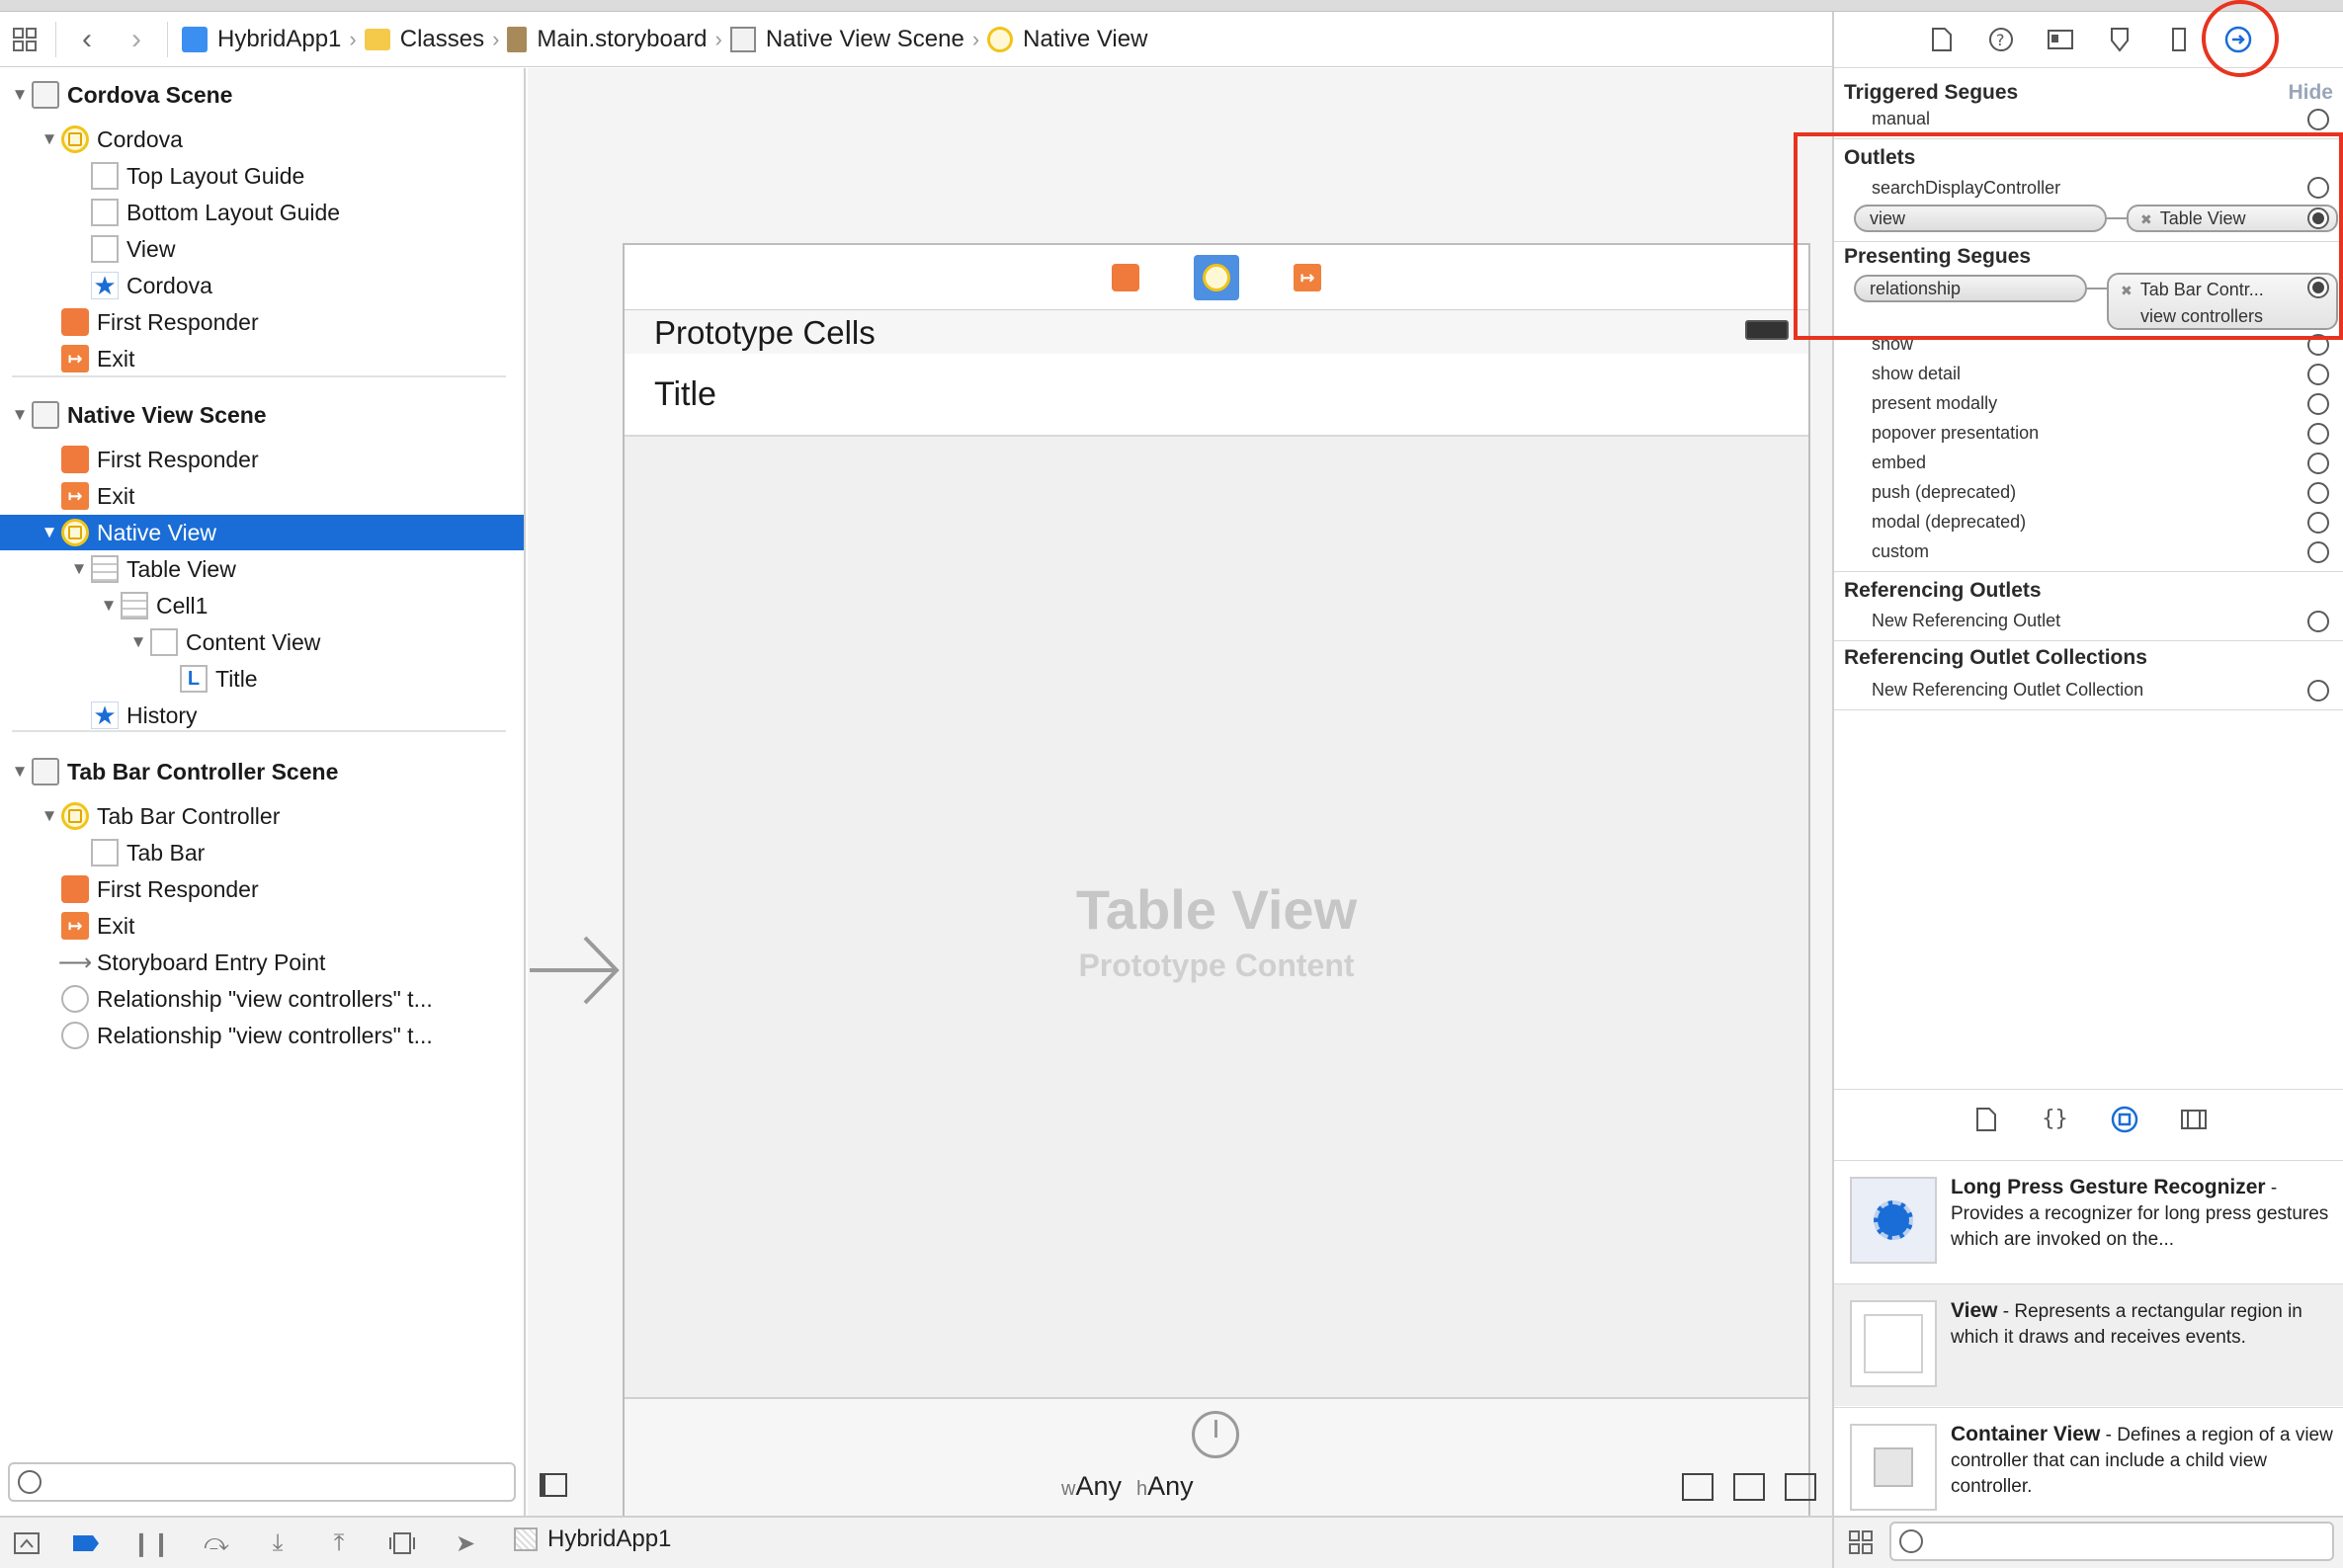 The width and height of the screenshot is (2343, 1568). I want to click on view-controller-icon, so click(1216, 277).